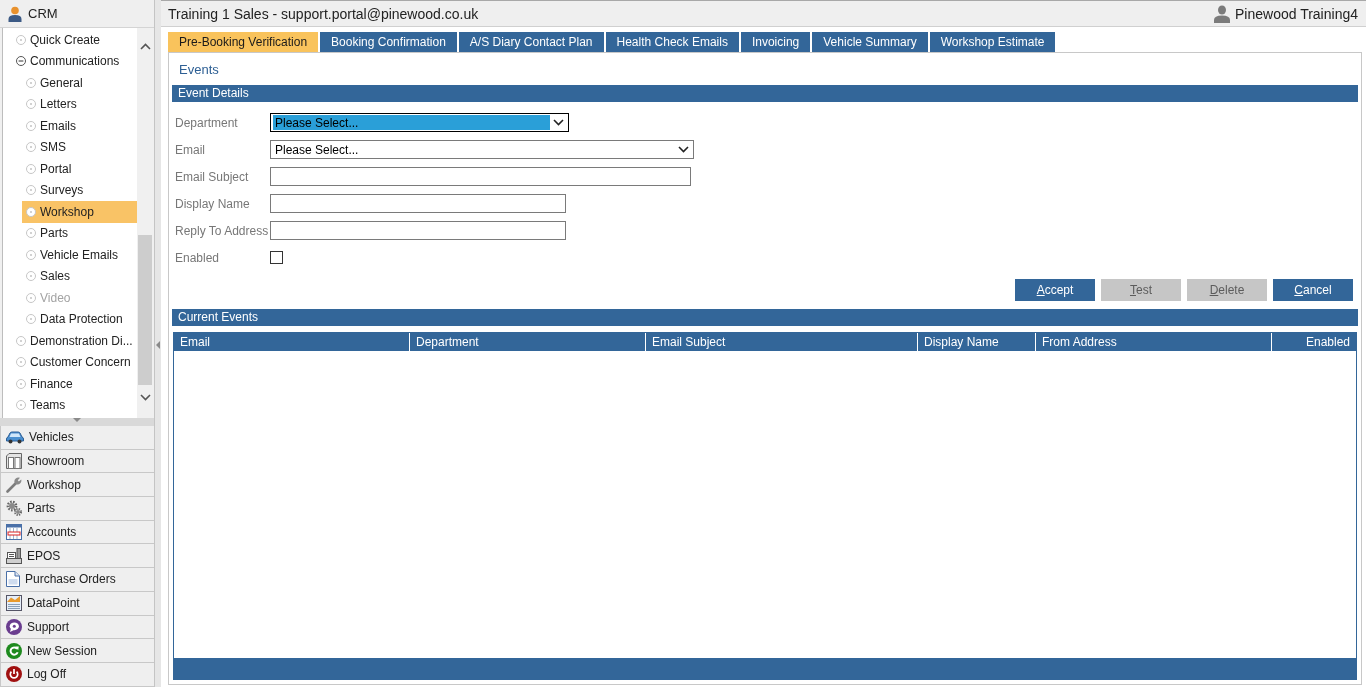 This screenshot has height=687, width=1366. Describe the element at coordinates (77, 485) in the screenshot. I see `nav-item: Workshop` at that location.